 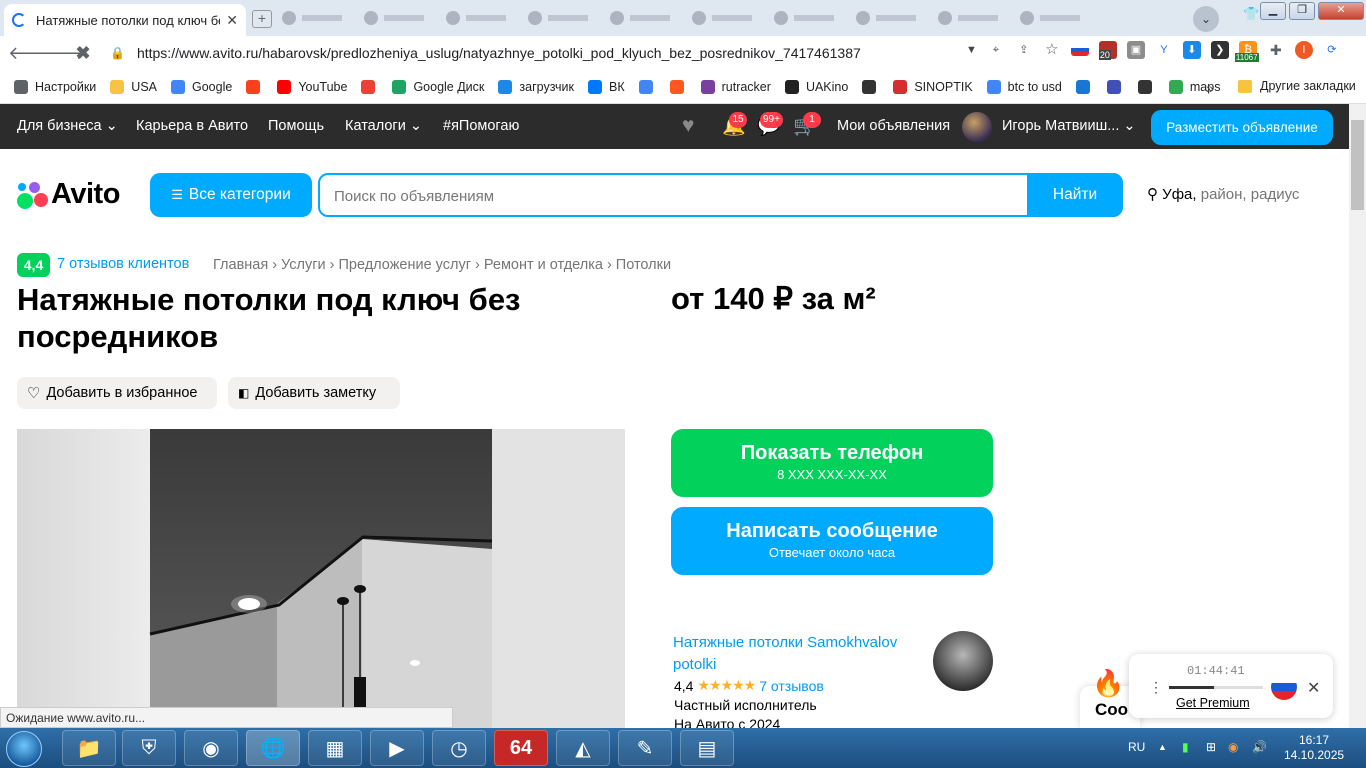 What do you see at coordinates (1191, 50) in the screenshot?
I see `download-icon: ⬇` at bounding box center [1191, 50].